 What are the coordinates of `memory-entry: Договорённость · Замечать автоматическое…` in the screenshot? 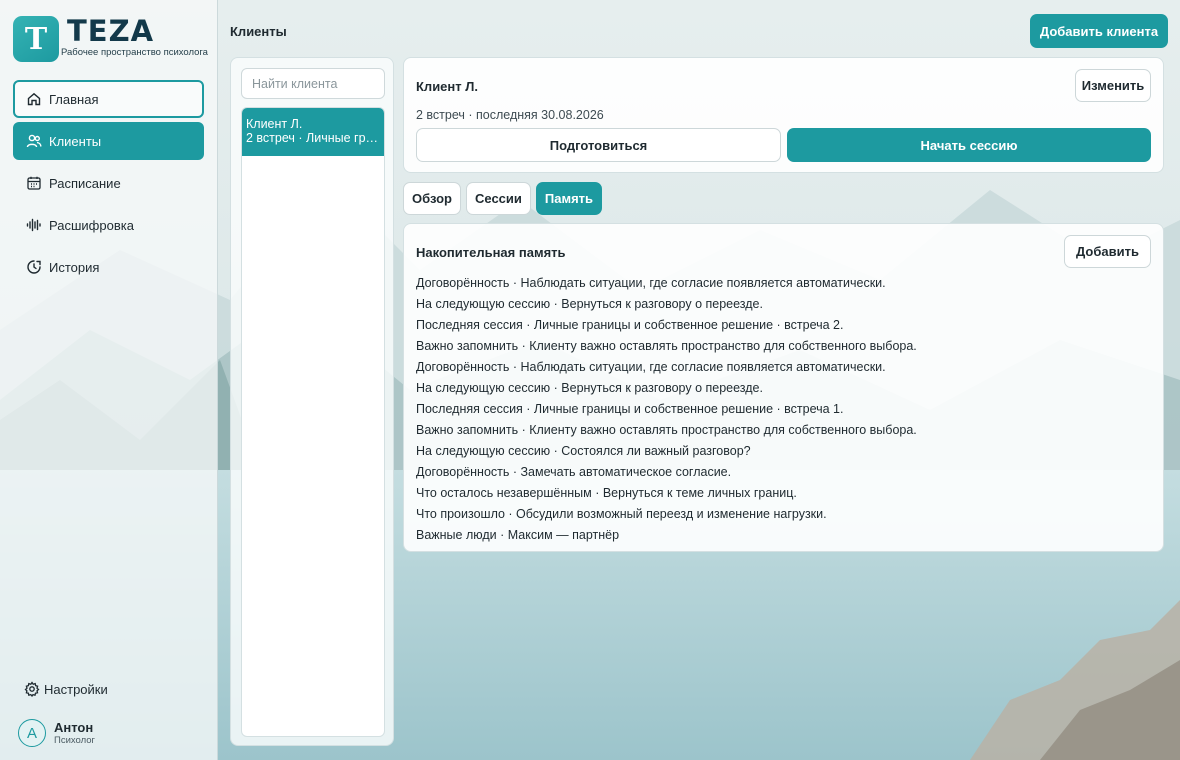 It's located at (574, 472).